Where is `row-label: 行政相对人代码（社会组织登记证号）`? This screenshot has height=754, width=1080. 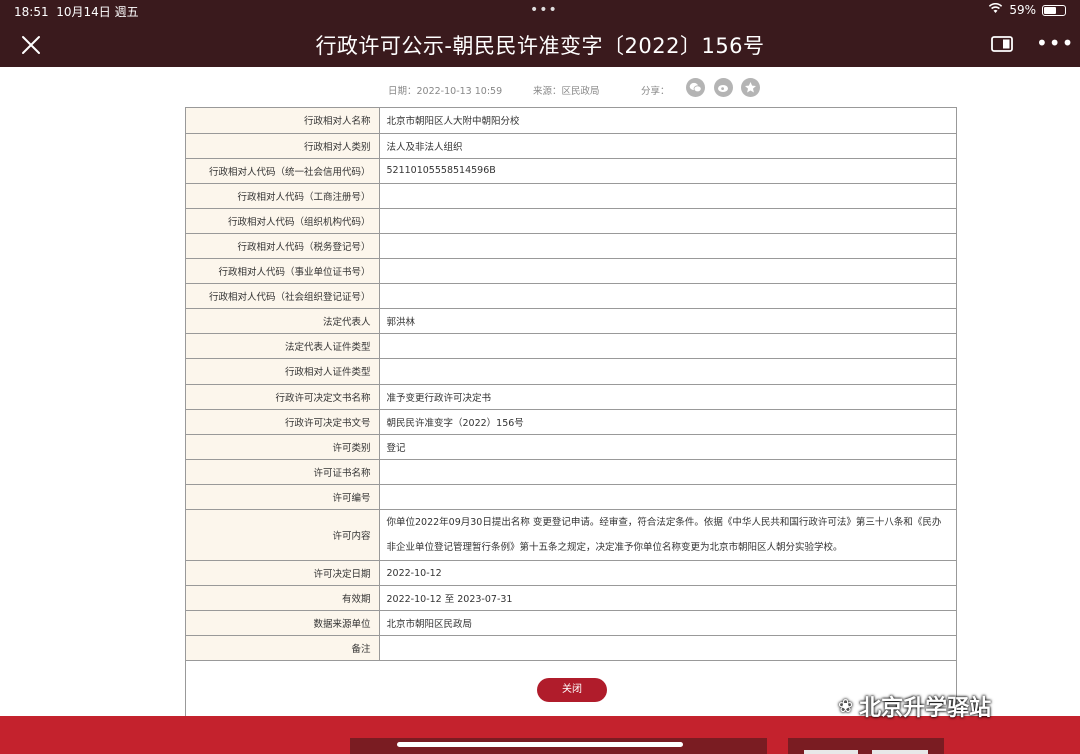 row-label: 行政相对人代码（社会组织登记证号） is located at coordinates (283, 296).